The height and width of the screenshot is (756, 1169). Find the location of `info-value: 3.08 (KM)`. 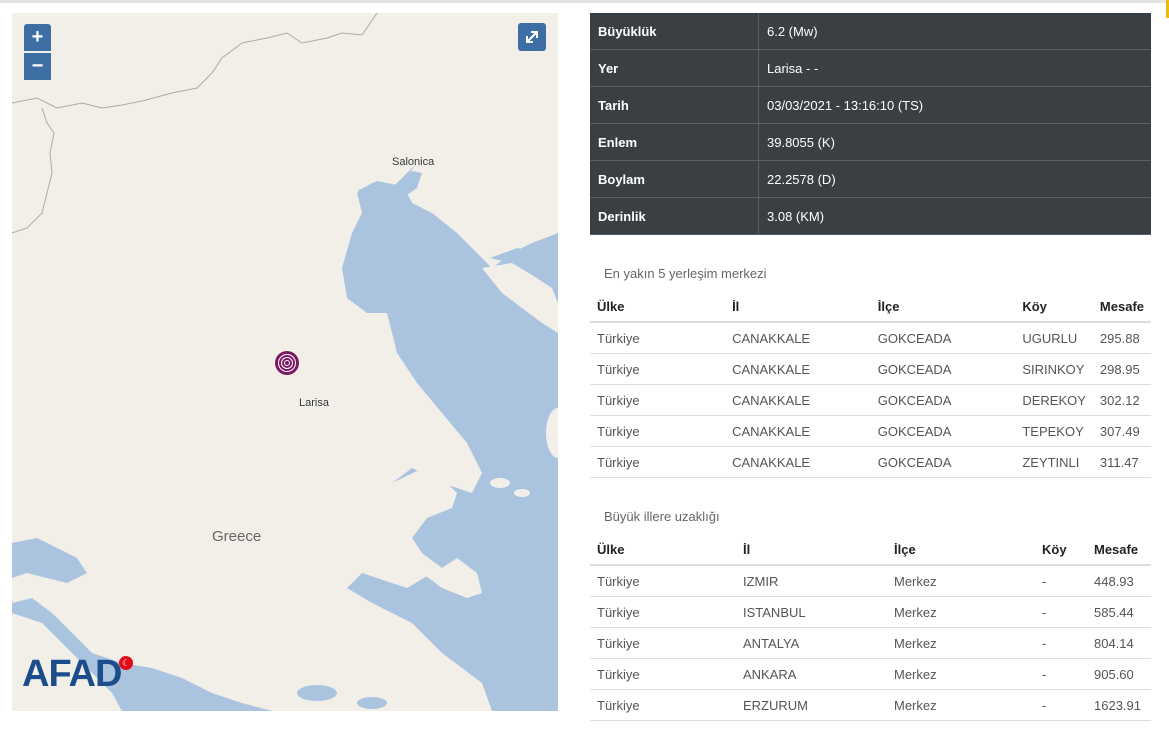

info-value: 3.08 (KM) is located at coordinates (954, 216).